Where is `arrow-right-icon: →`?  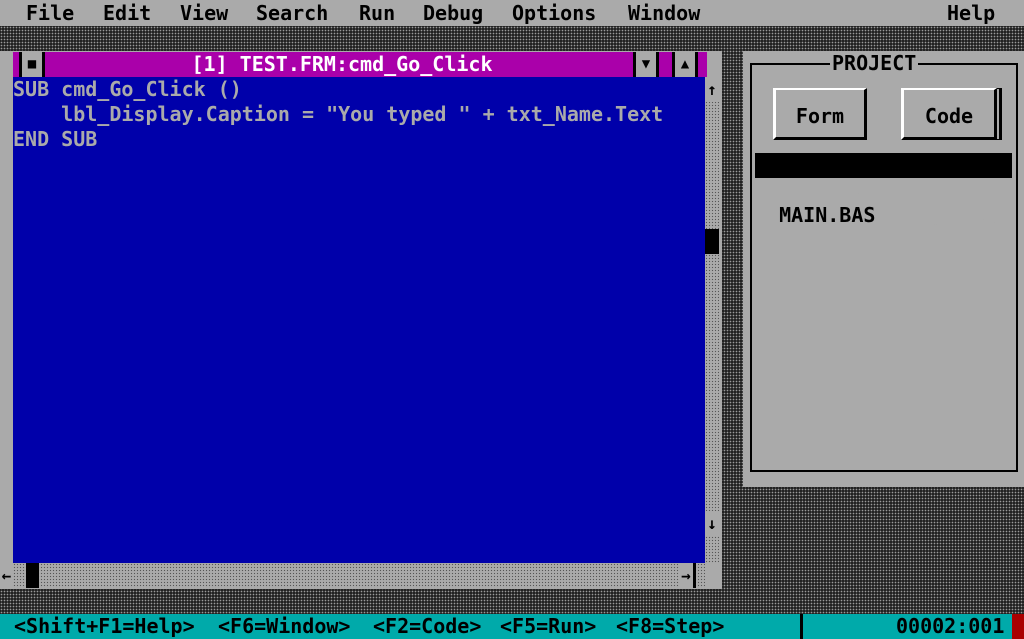 arrow-right-icon: → is located at coordinates (686, 575).